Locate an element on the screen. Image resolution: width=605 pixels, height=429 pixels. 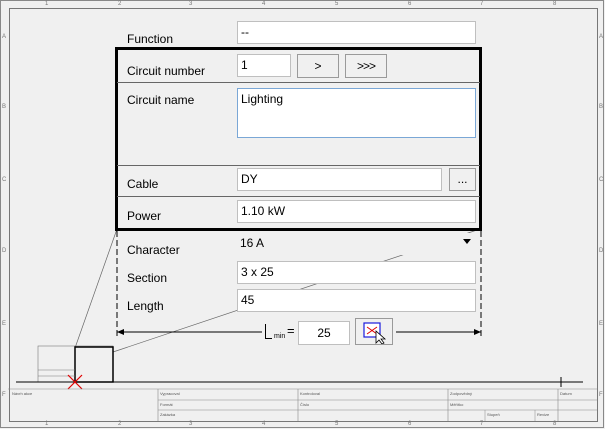
circuit-number-label: Circuit number is located at coordinates (166, 71).